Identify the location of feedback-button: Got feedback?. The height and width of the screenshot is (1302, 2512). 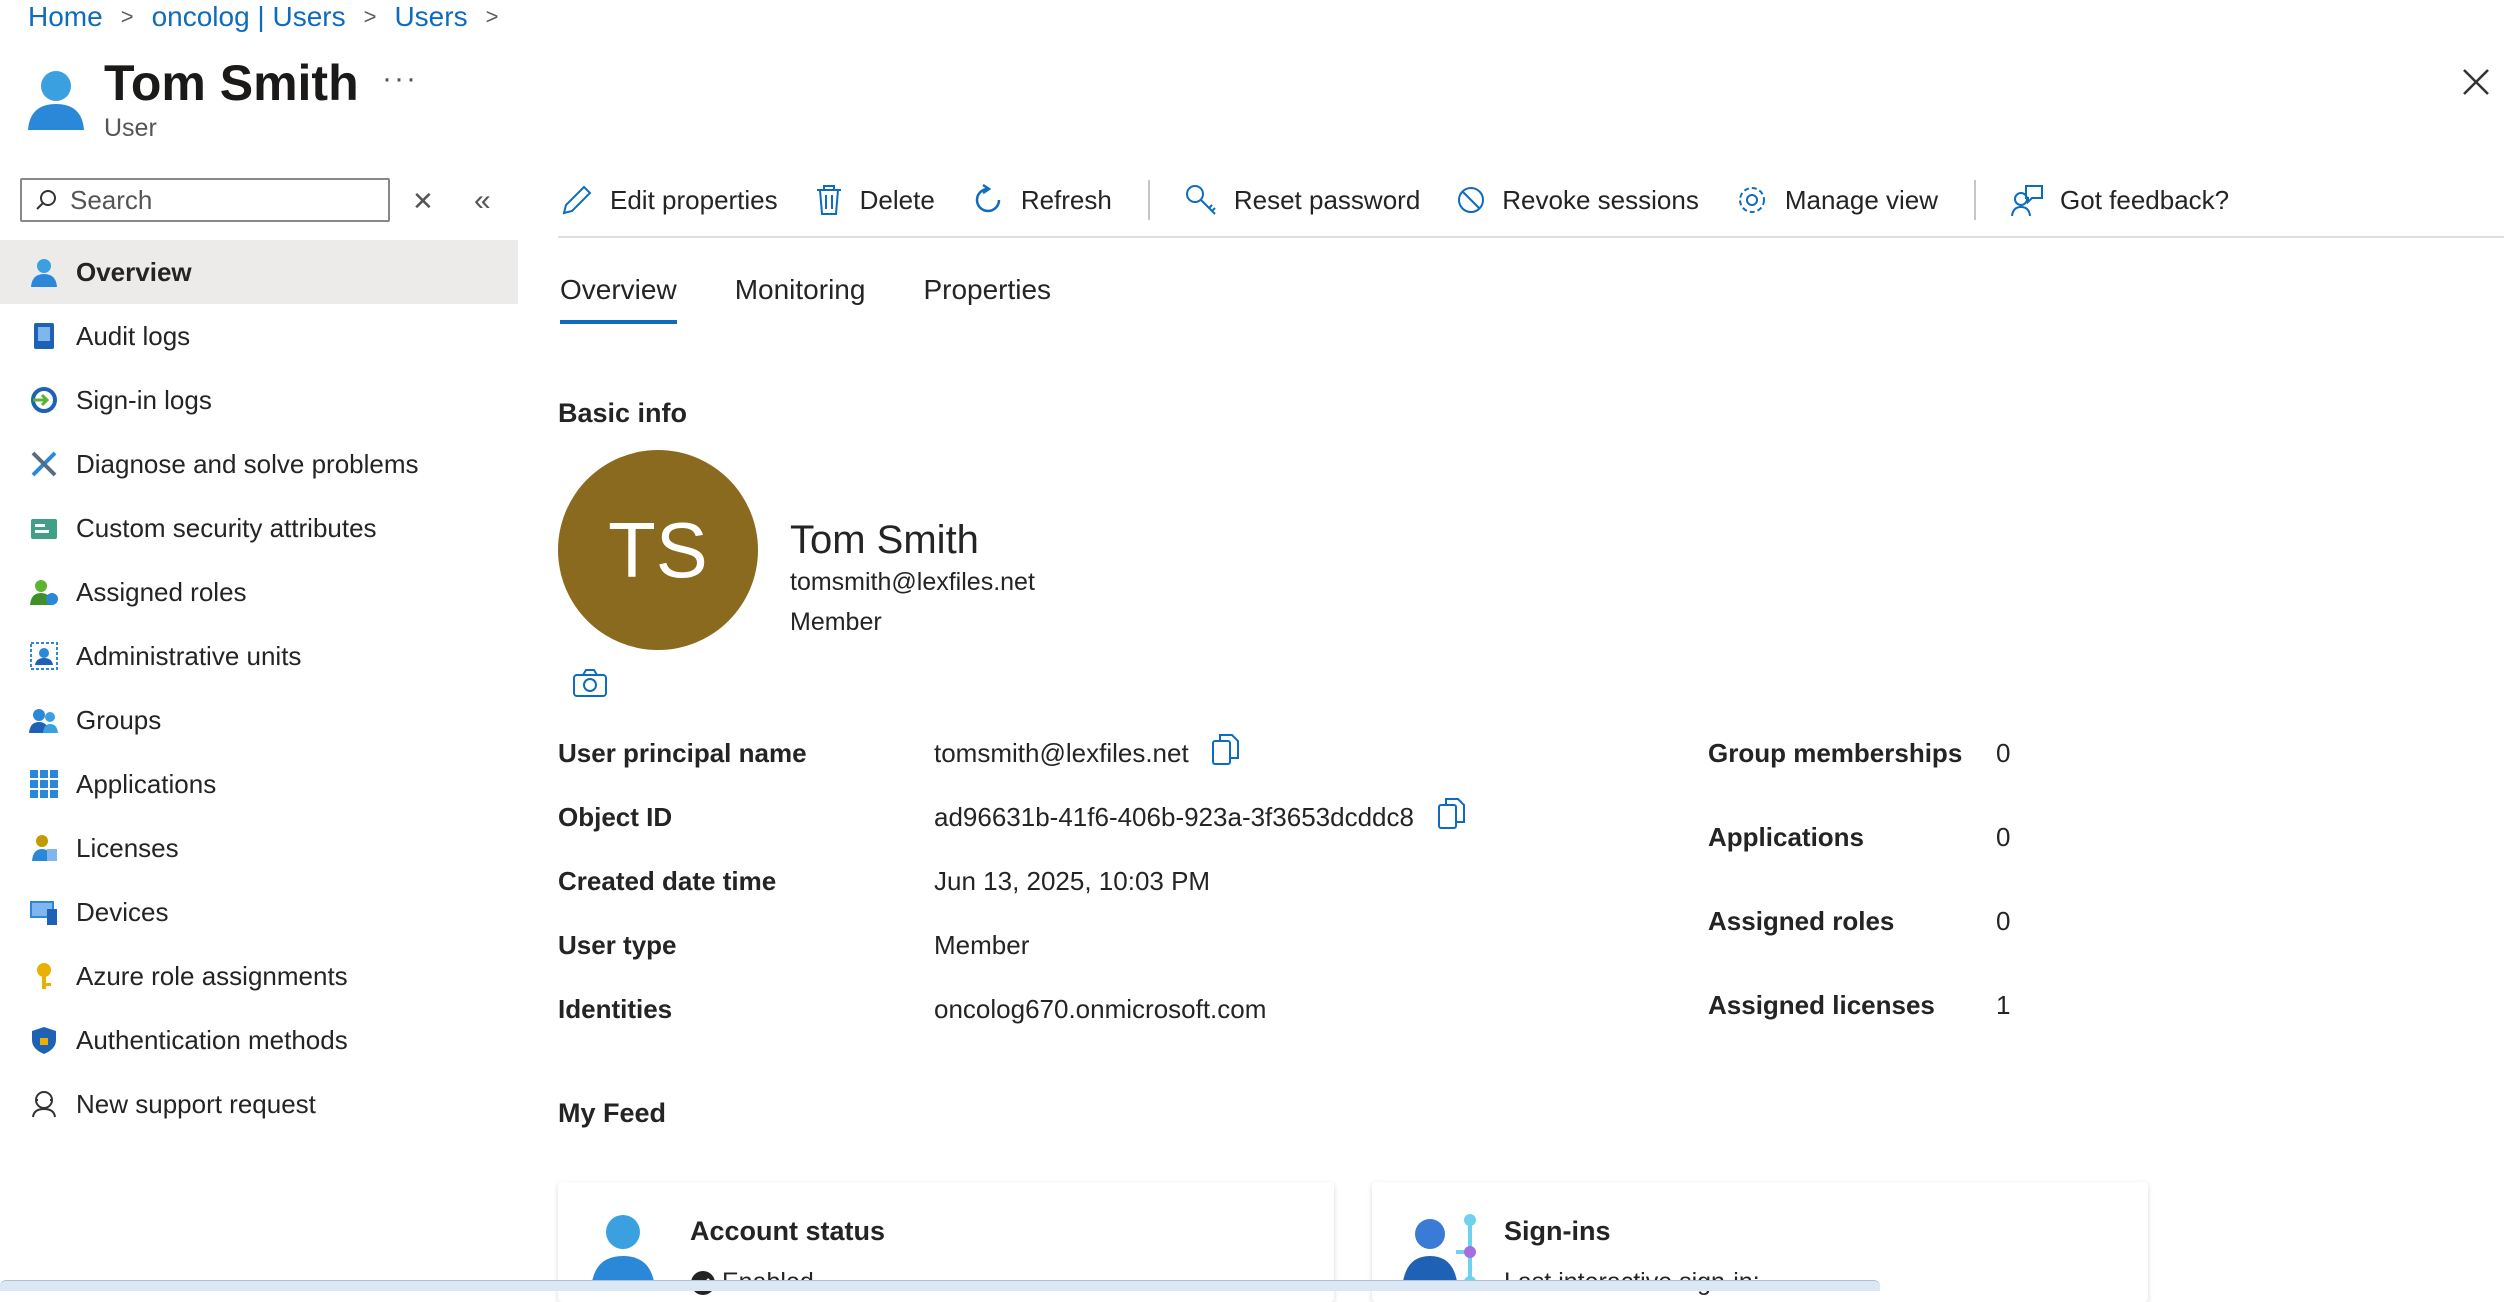
(2119, 200).